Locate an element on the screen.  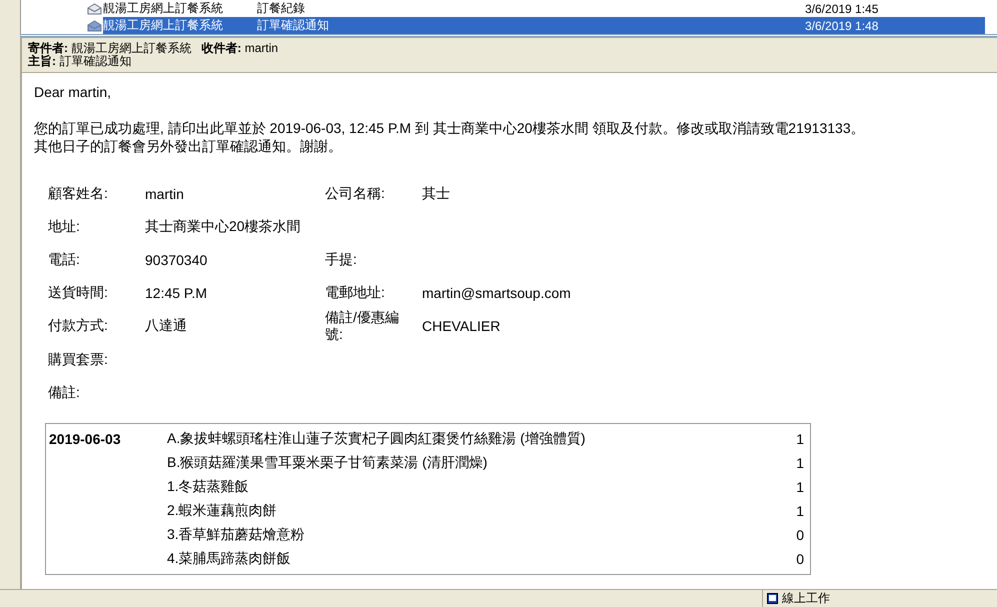
message-text: 您的訂單已成功處理, 請印出此單並於 2019-06-03, 12:45 P.M 到 其士商業中心20樓茶水間 領取及付款。修改或取消請致電21913133。 is located at coordinates (450, 128).